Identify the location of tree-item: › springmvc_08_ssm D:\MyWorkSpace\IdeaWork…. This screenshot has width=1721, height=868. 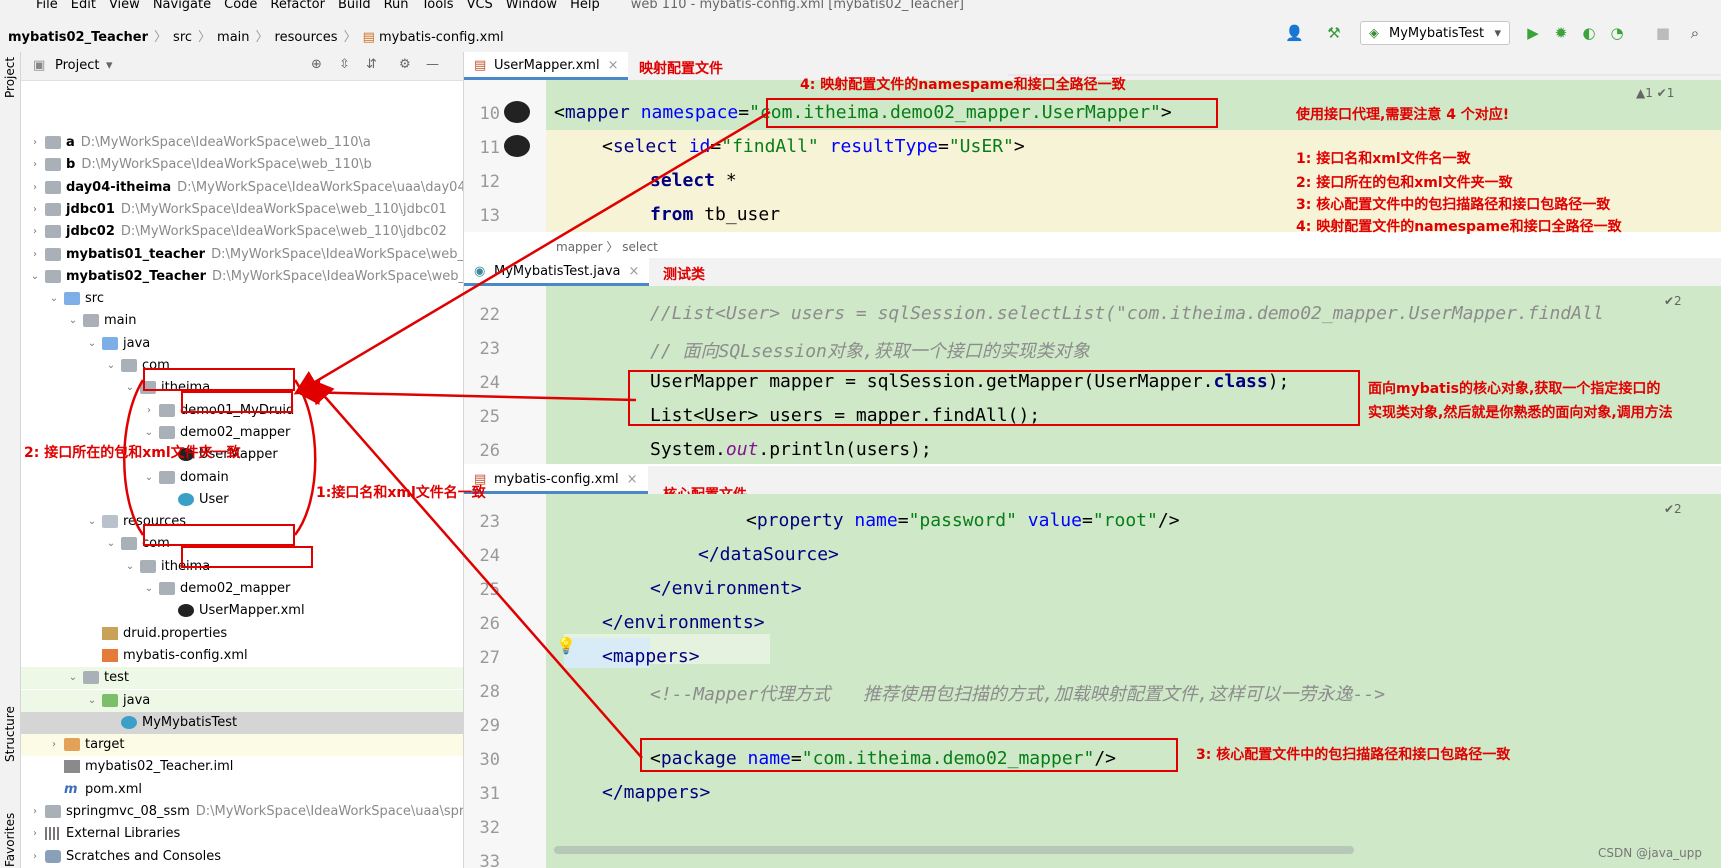
(242, 812).